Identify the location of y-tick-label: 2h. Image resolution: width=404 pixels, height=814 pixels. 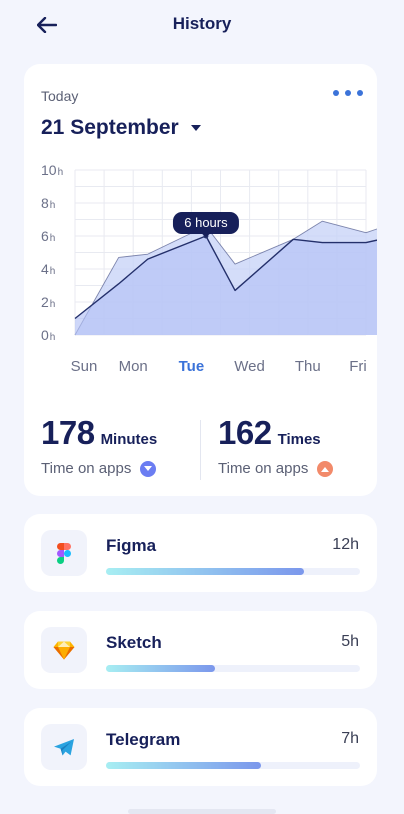
(48, 302).